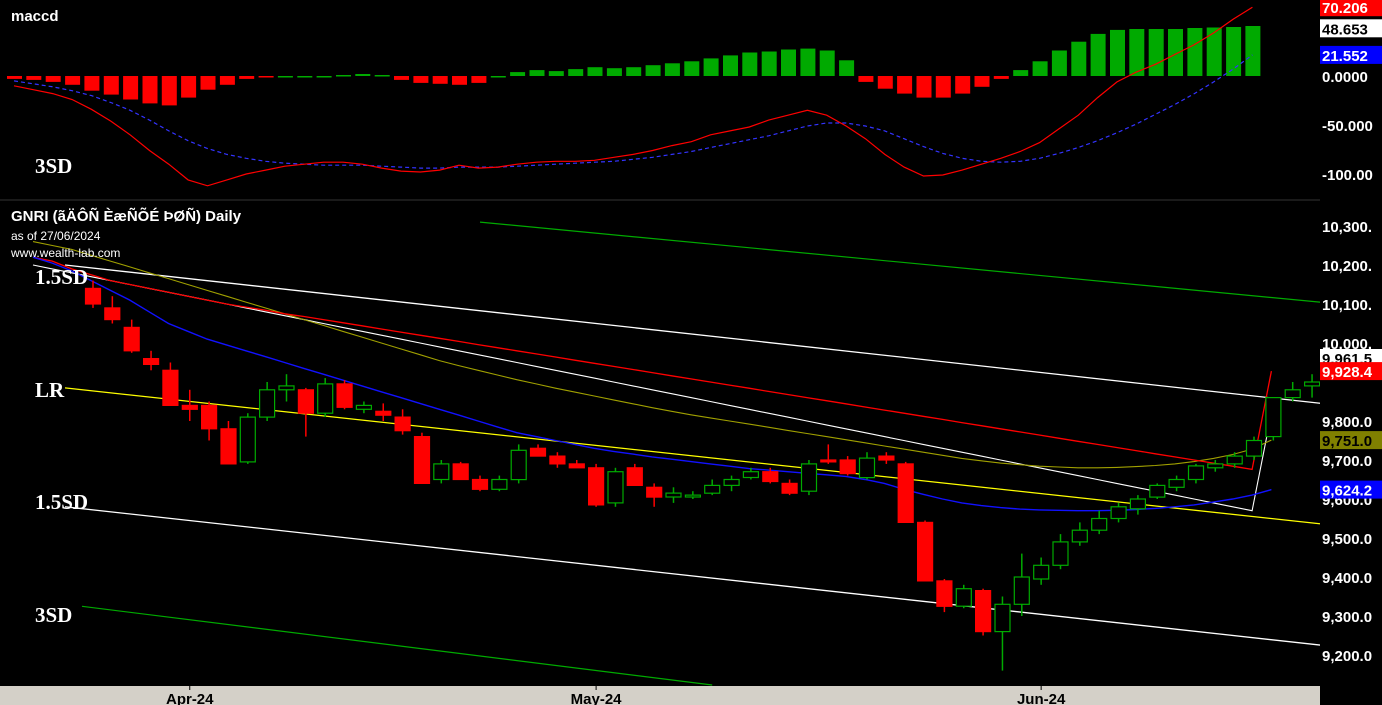 Image resolution: width=1382 pixels, height=705 pixels. I want to click on macd-value-tag-text: 70.206, so click(1345, 8).